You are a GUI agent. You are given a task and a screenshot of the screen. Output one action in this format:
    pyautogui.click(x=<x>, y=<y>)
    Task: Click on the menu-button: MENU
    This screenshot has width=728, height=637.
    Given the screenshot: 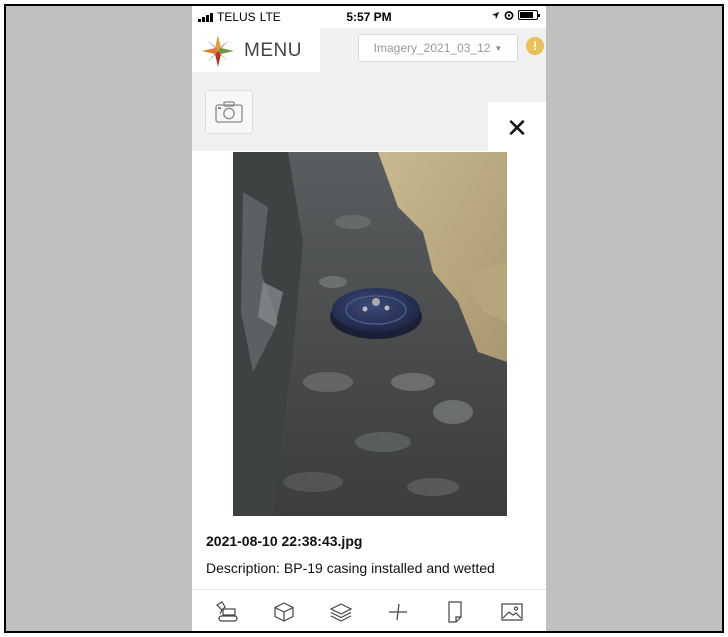 What is the action you would take?
    pyautogui.click(x=256, y=50)
    